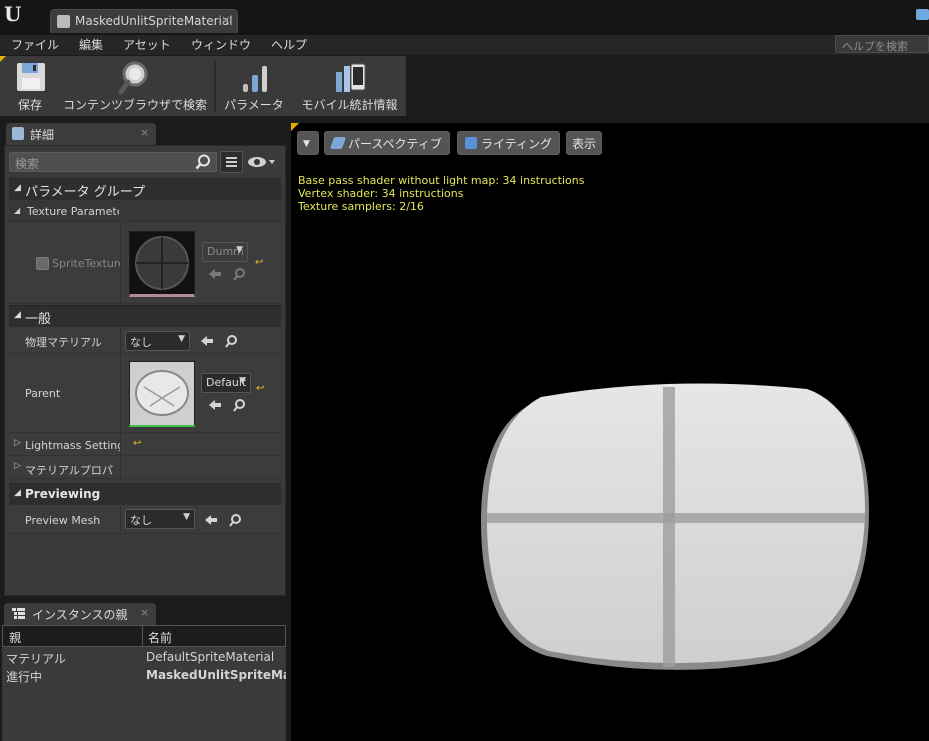  What do you see at coordinates (145, 316) in the screenshot?
I see `general-header: ◢ 一般` at bounding box center [145, 316].